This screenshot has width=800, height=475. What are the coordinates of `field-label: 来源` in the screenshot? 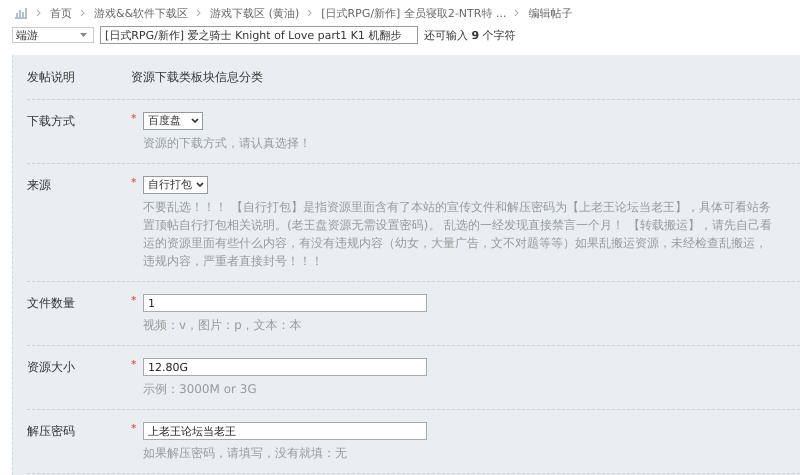 It's located at (39, 185).